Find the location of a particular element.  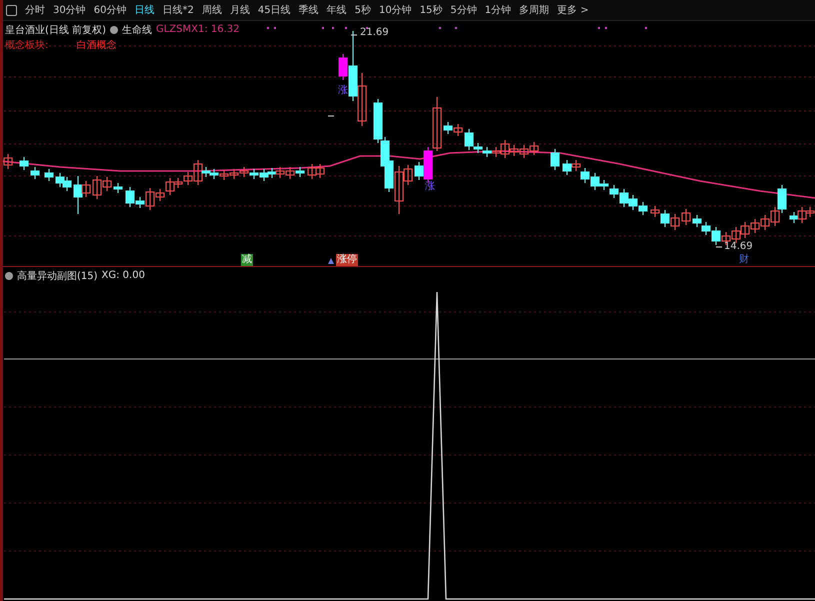

price-label: 21.69 is located at coordinates (374, 32).